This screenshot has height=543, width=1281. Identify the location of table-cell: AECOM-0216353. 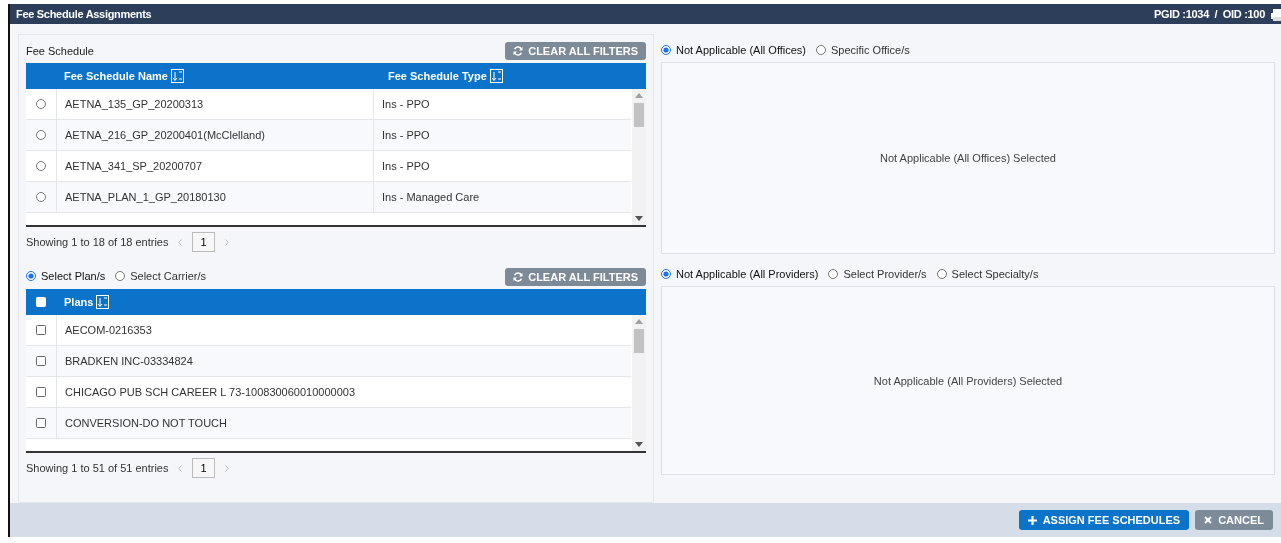
(108, 330).